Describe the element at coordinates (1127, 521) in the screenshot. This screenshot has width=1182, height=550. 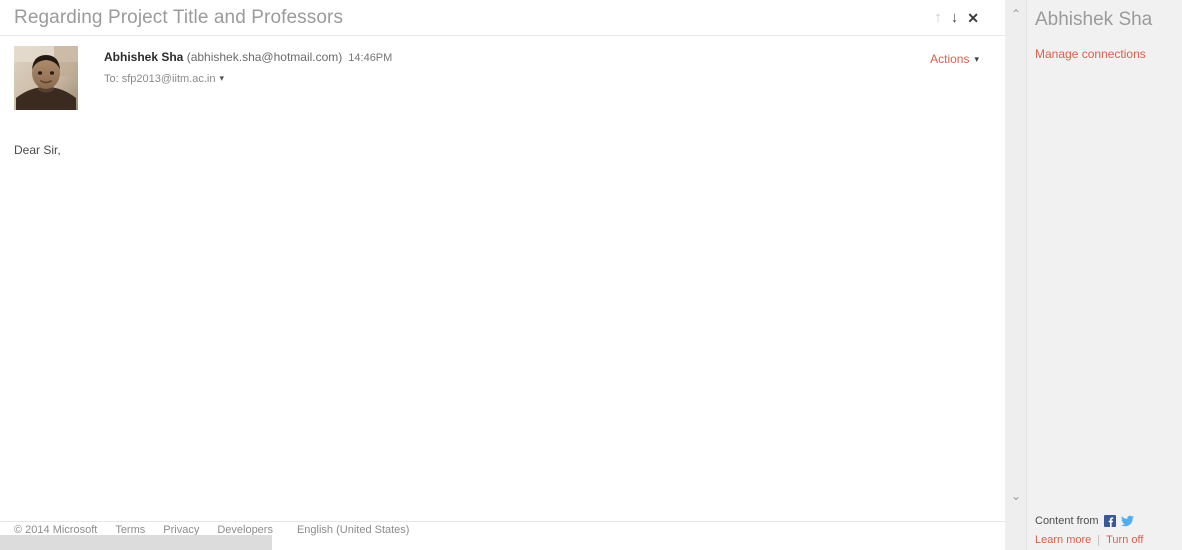
I see `twitter-icon` at that location.